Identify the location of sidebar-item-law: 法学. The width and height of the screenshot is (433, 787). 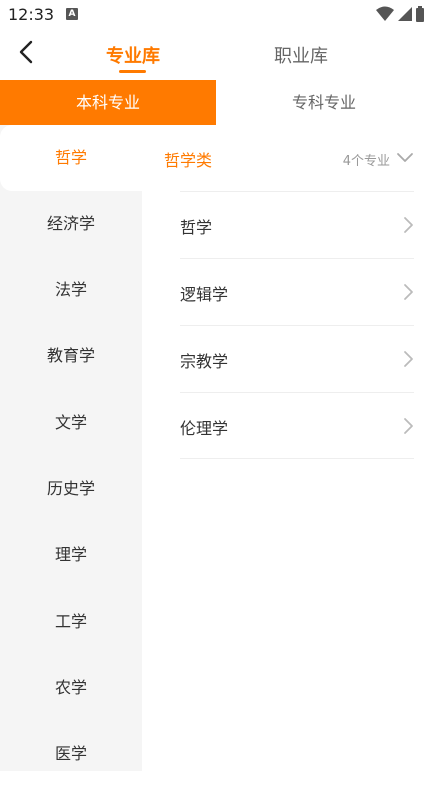
(71, 290).